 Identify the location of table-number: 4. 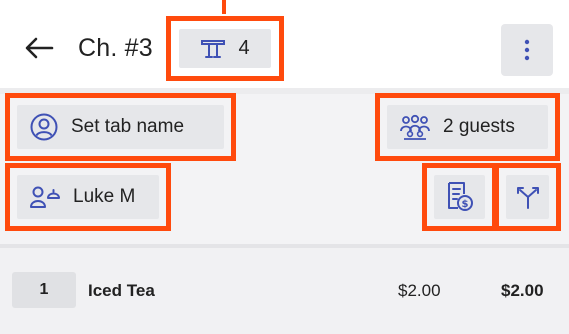
(244, 48).